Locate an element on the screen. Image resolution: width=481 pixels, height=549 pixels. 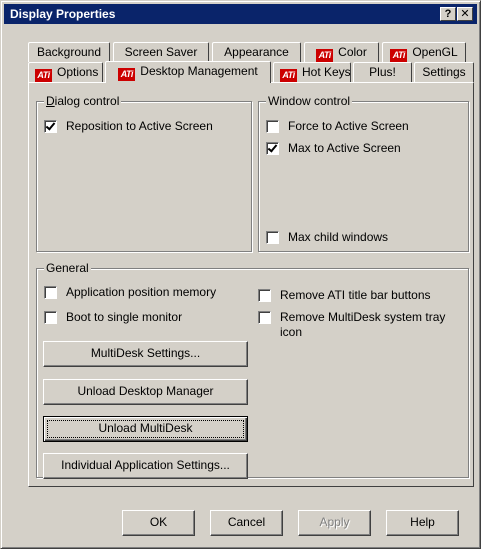
checkbox-label: Max child windows is located at coordinates (338, 237).